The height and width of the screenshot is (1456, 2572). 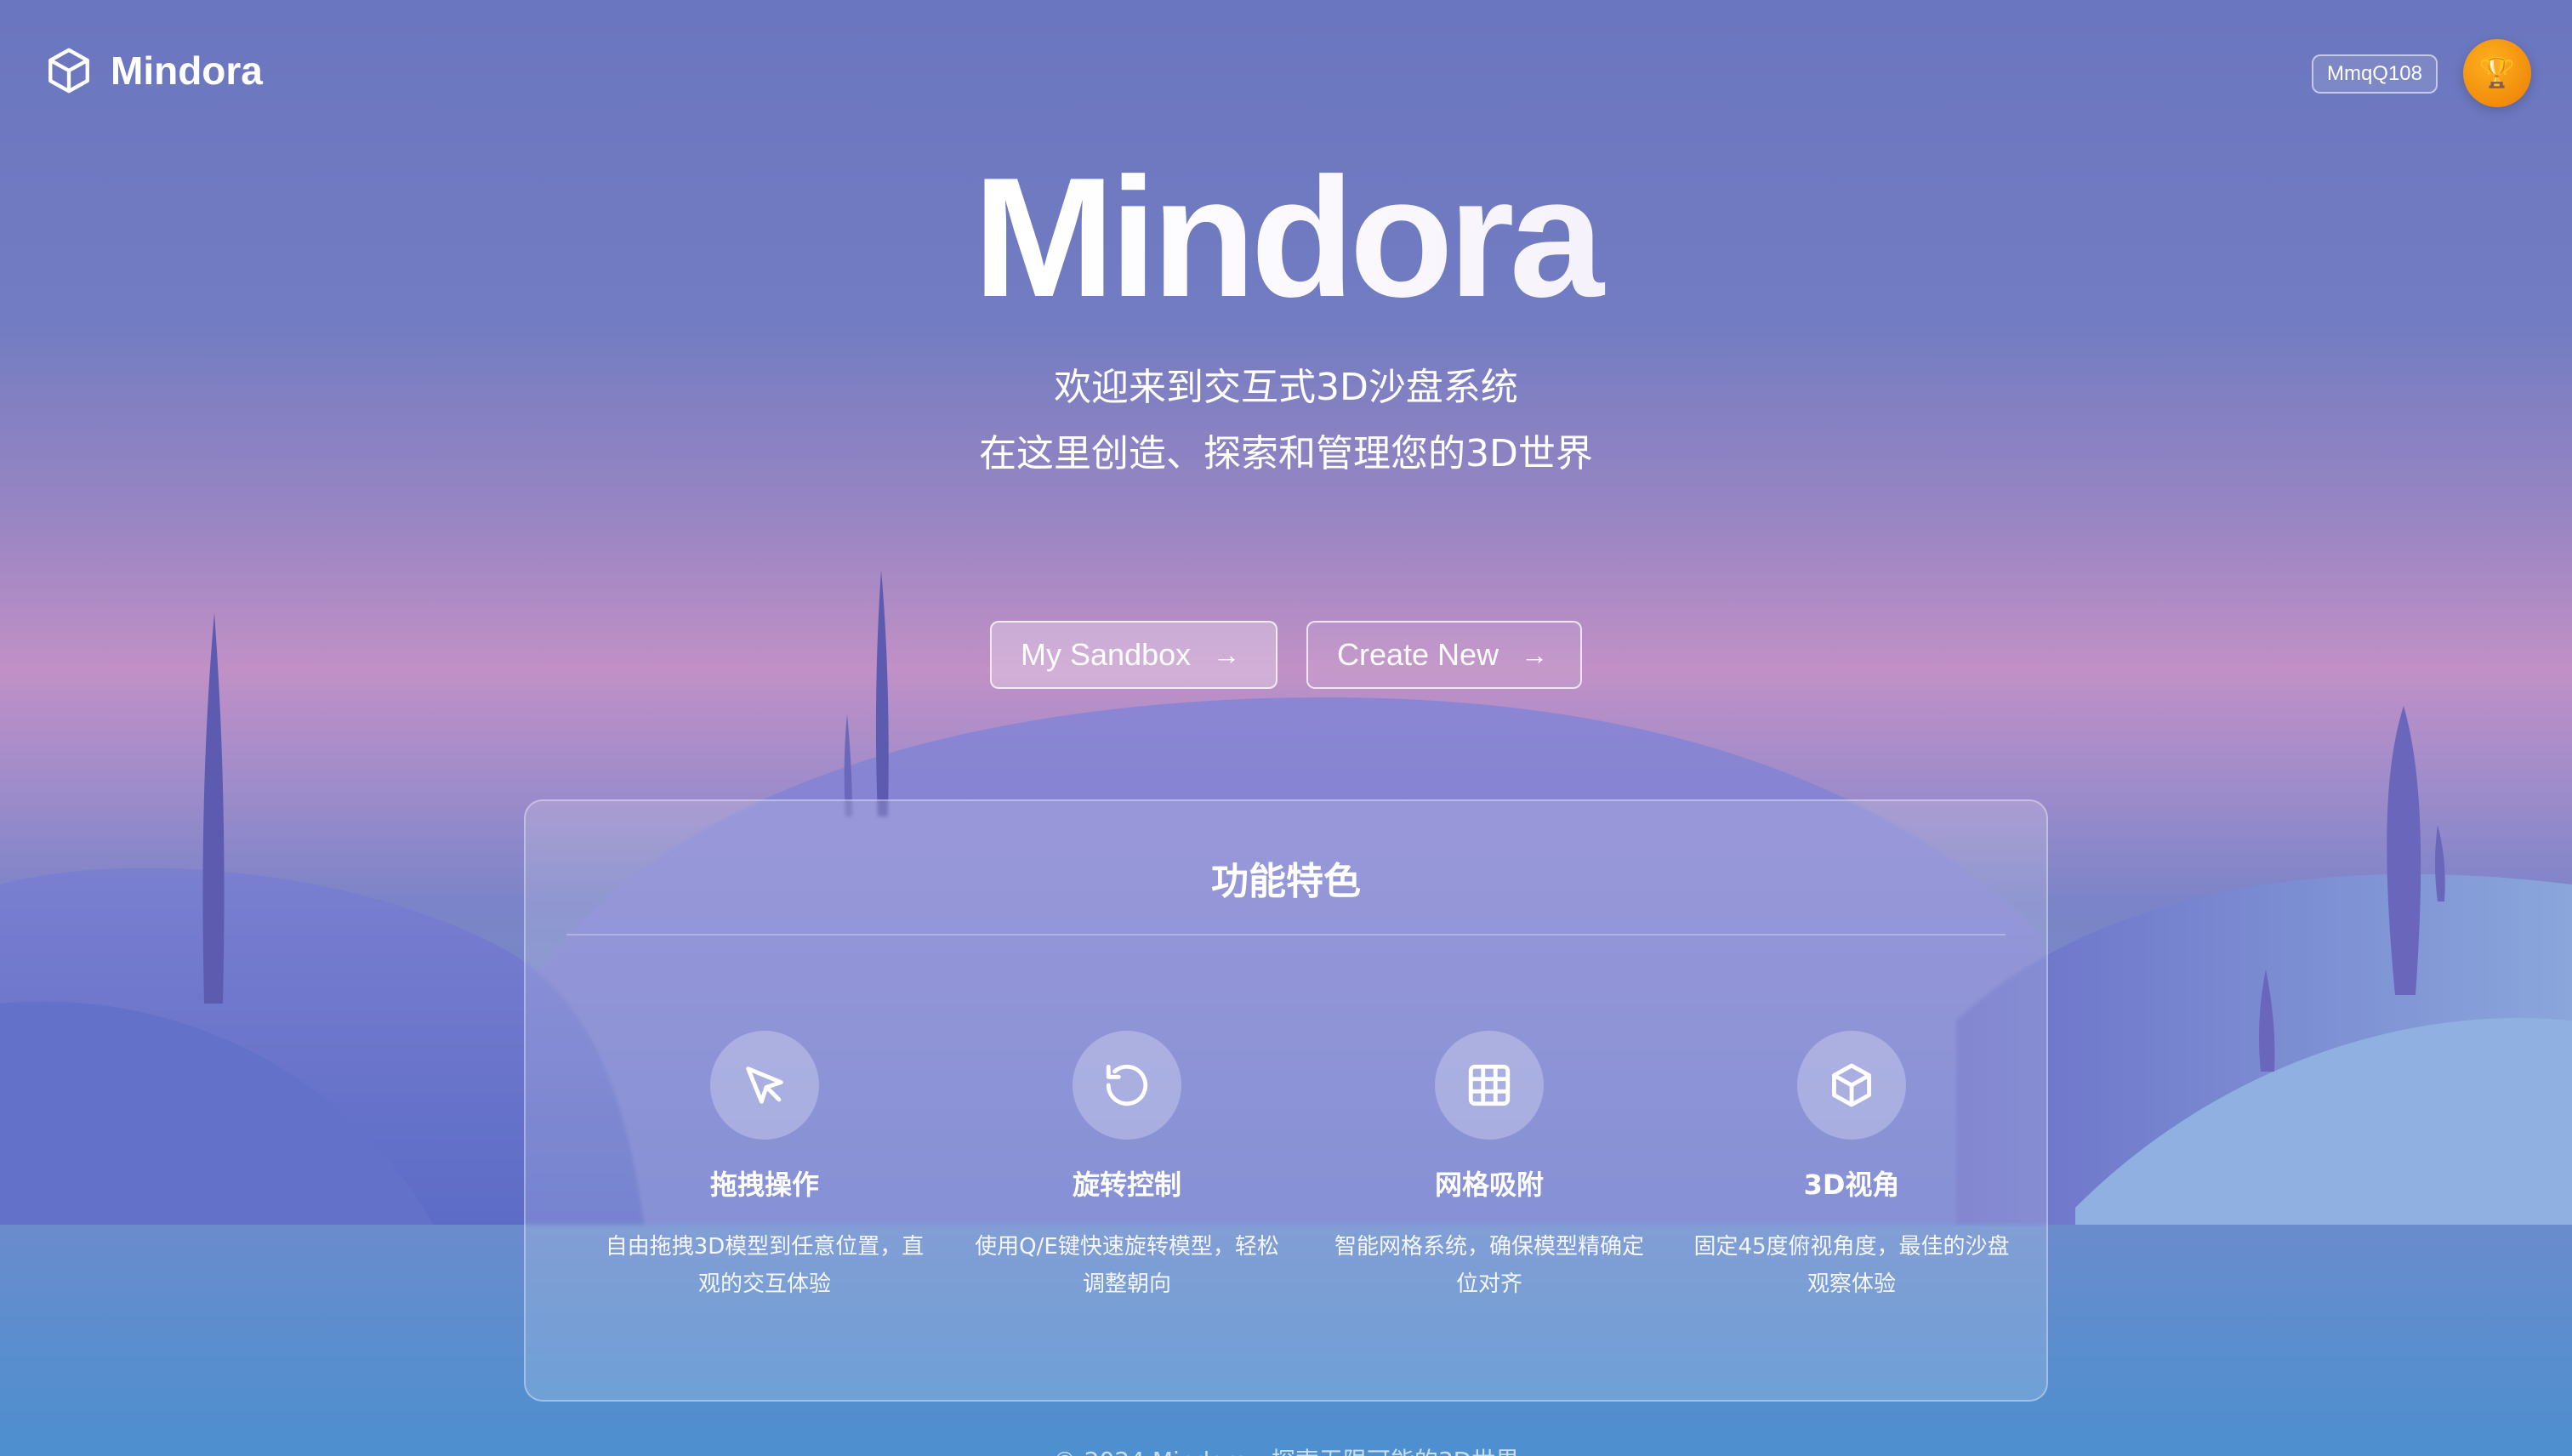 I want to click on rotate-icon, so click(x=1127, y=1085).